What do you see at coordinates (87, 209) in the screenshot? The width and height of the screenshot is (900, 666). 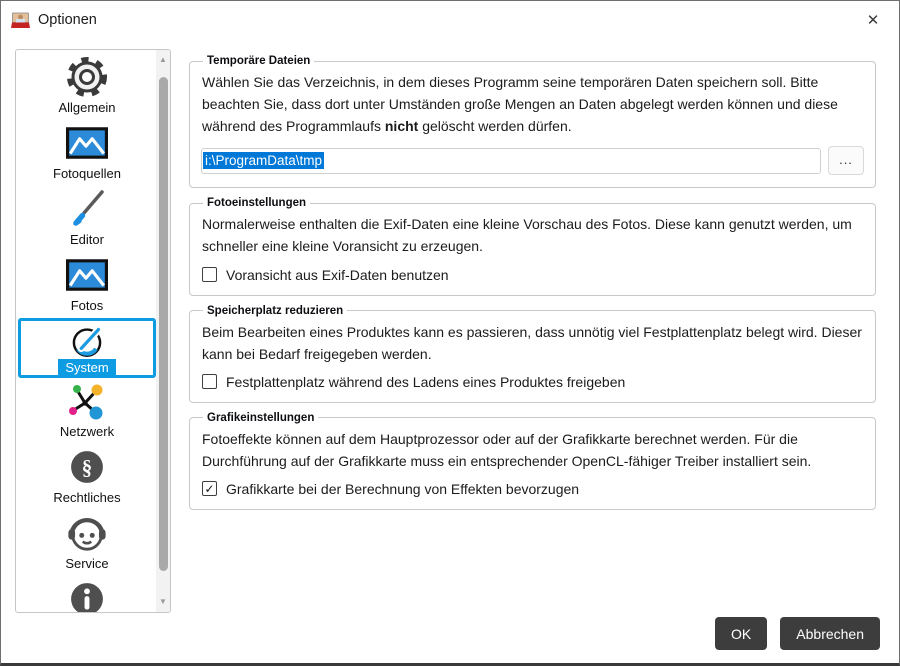 I see `paintbrush-icon` at bounding box center [87, 209].